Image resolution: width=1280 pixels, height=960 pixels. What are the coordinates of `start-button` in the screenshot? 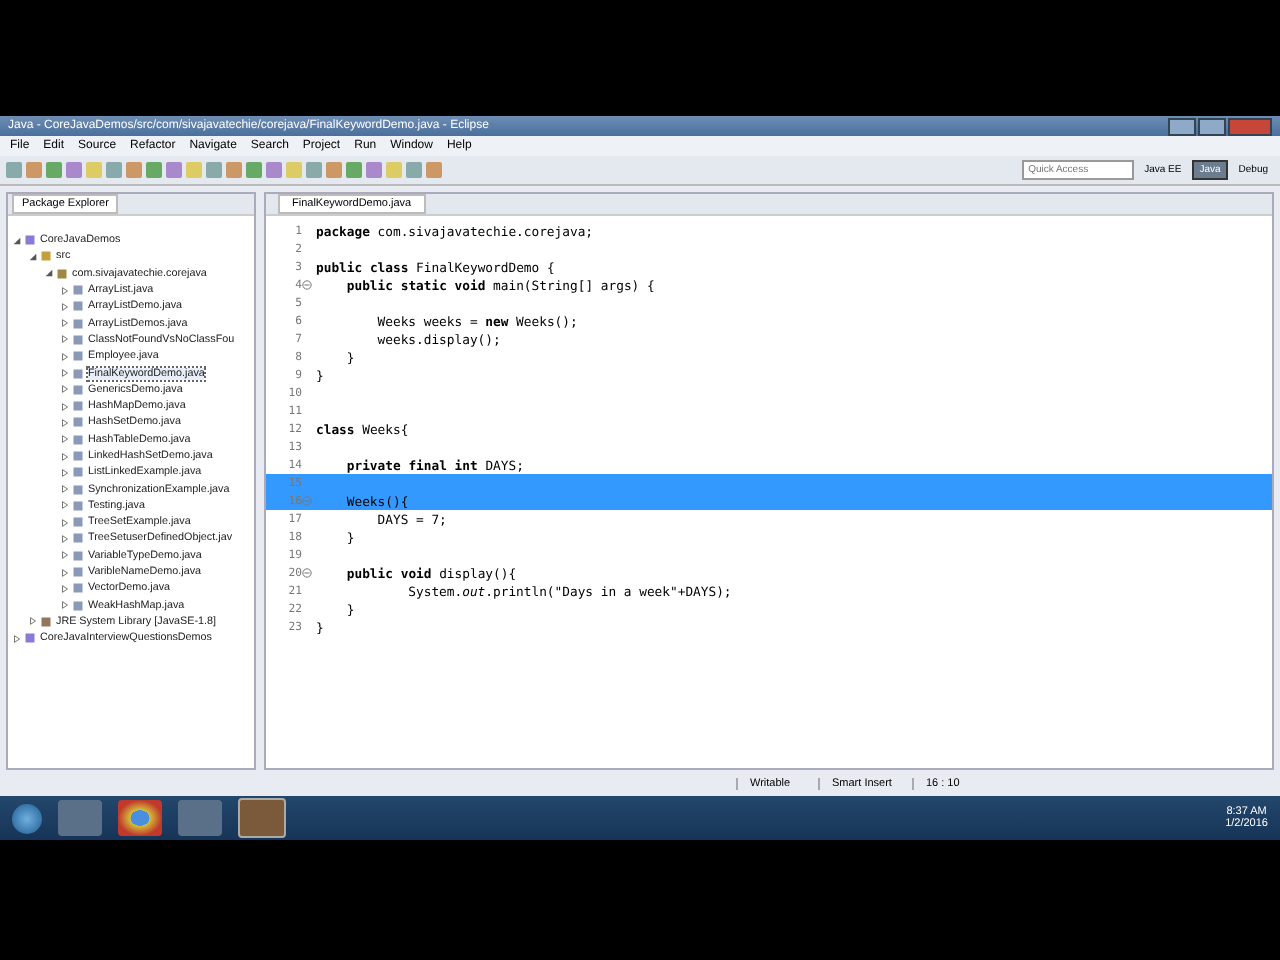 It's located at (27, 818).